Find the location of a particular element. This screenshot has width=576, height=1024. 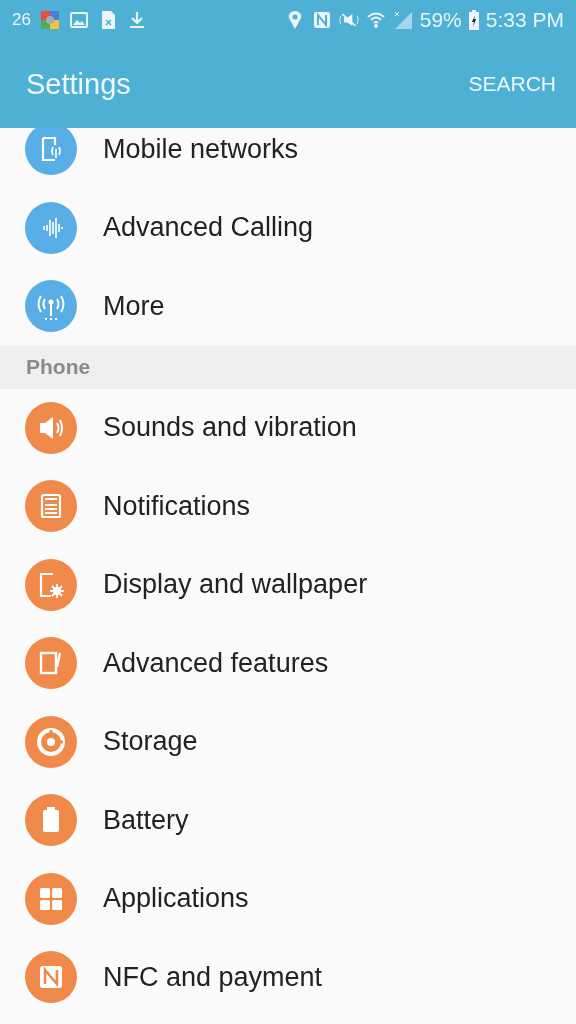

signal-icon is located at coordinates (402, 20).